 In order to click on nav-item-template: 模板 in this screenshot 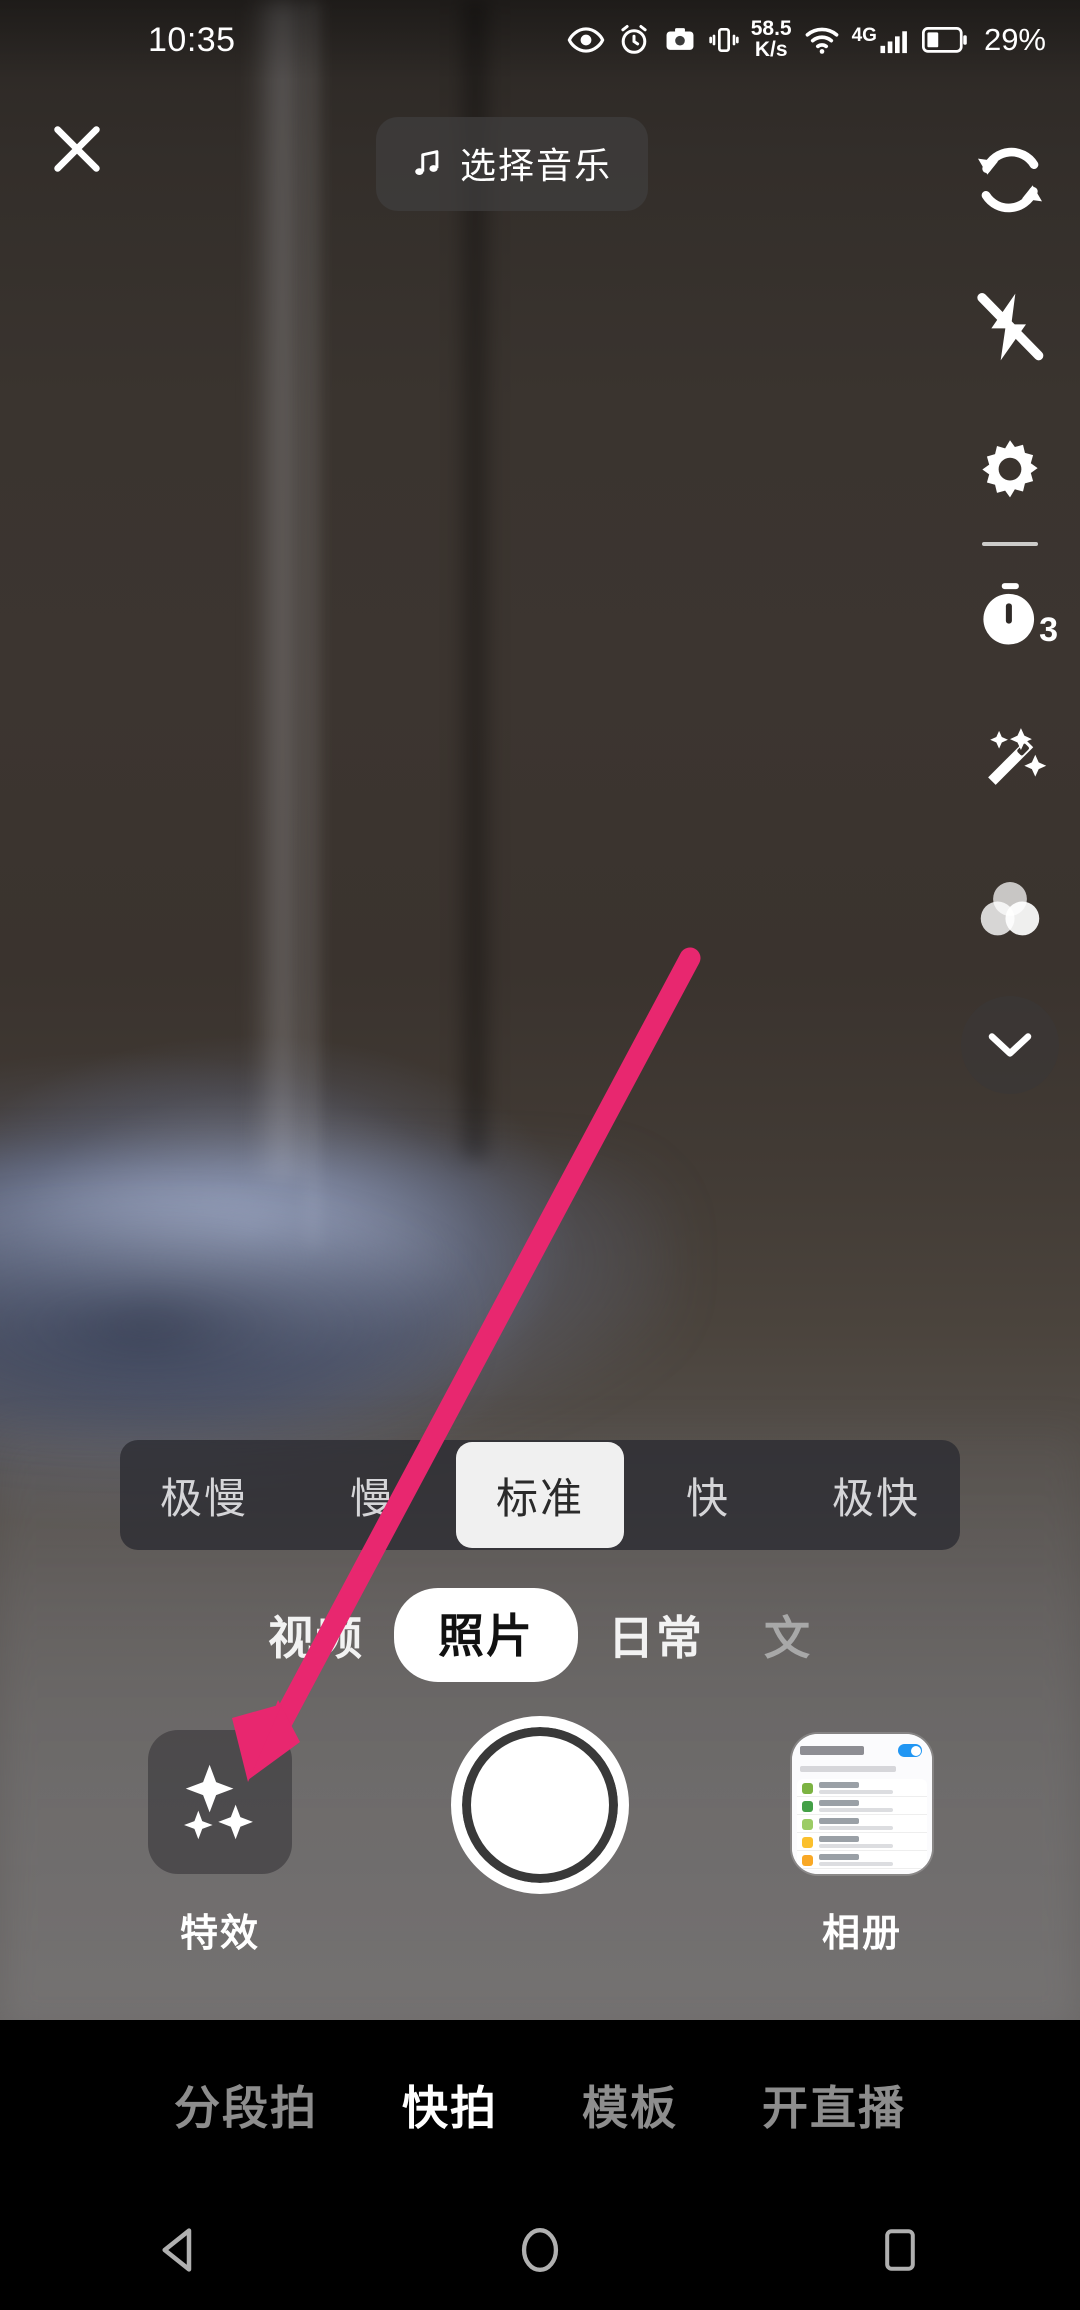, I will do `click(630, 2105)`.